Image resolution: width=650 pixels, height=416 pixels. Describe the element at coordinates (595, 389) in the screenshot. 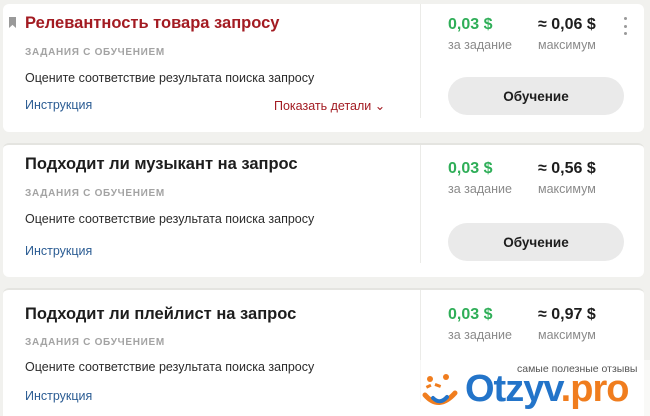

I see `watermark-brand-ext: .pro` at that location.